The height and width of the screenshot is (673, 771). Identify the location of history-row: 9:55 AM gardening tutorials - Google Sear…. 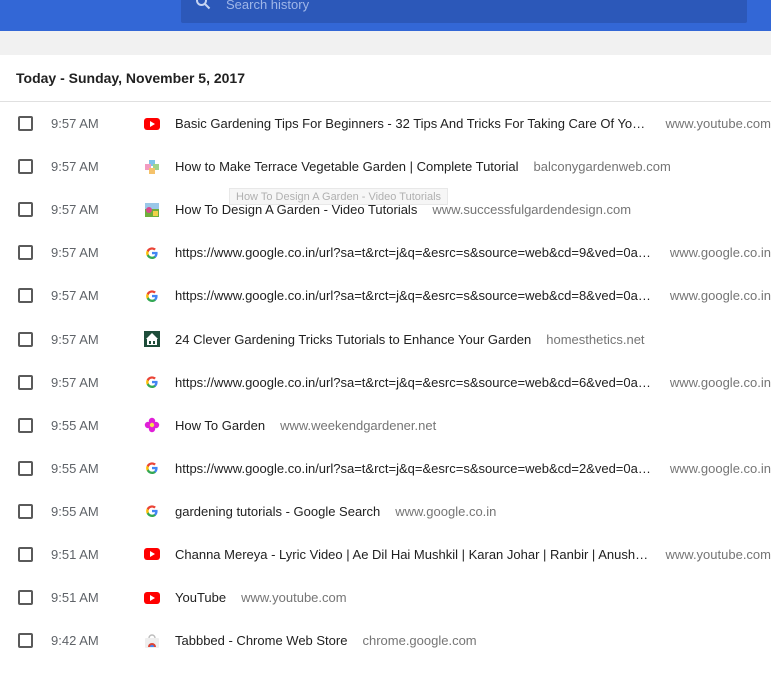
(385, 511).